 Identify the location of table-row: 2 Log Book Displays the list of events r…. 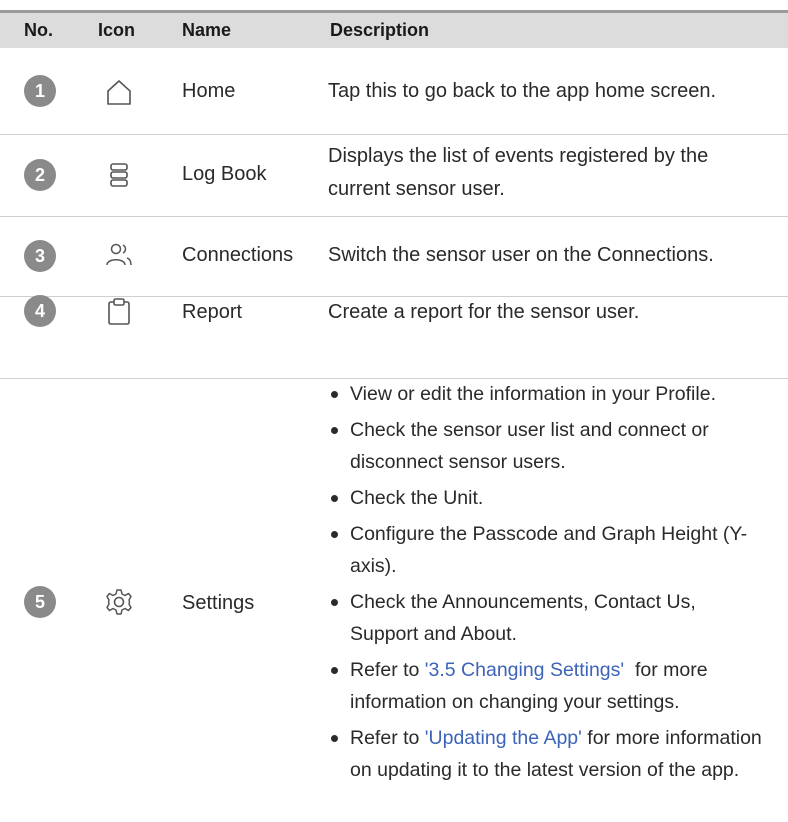
(394, 175).